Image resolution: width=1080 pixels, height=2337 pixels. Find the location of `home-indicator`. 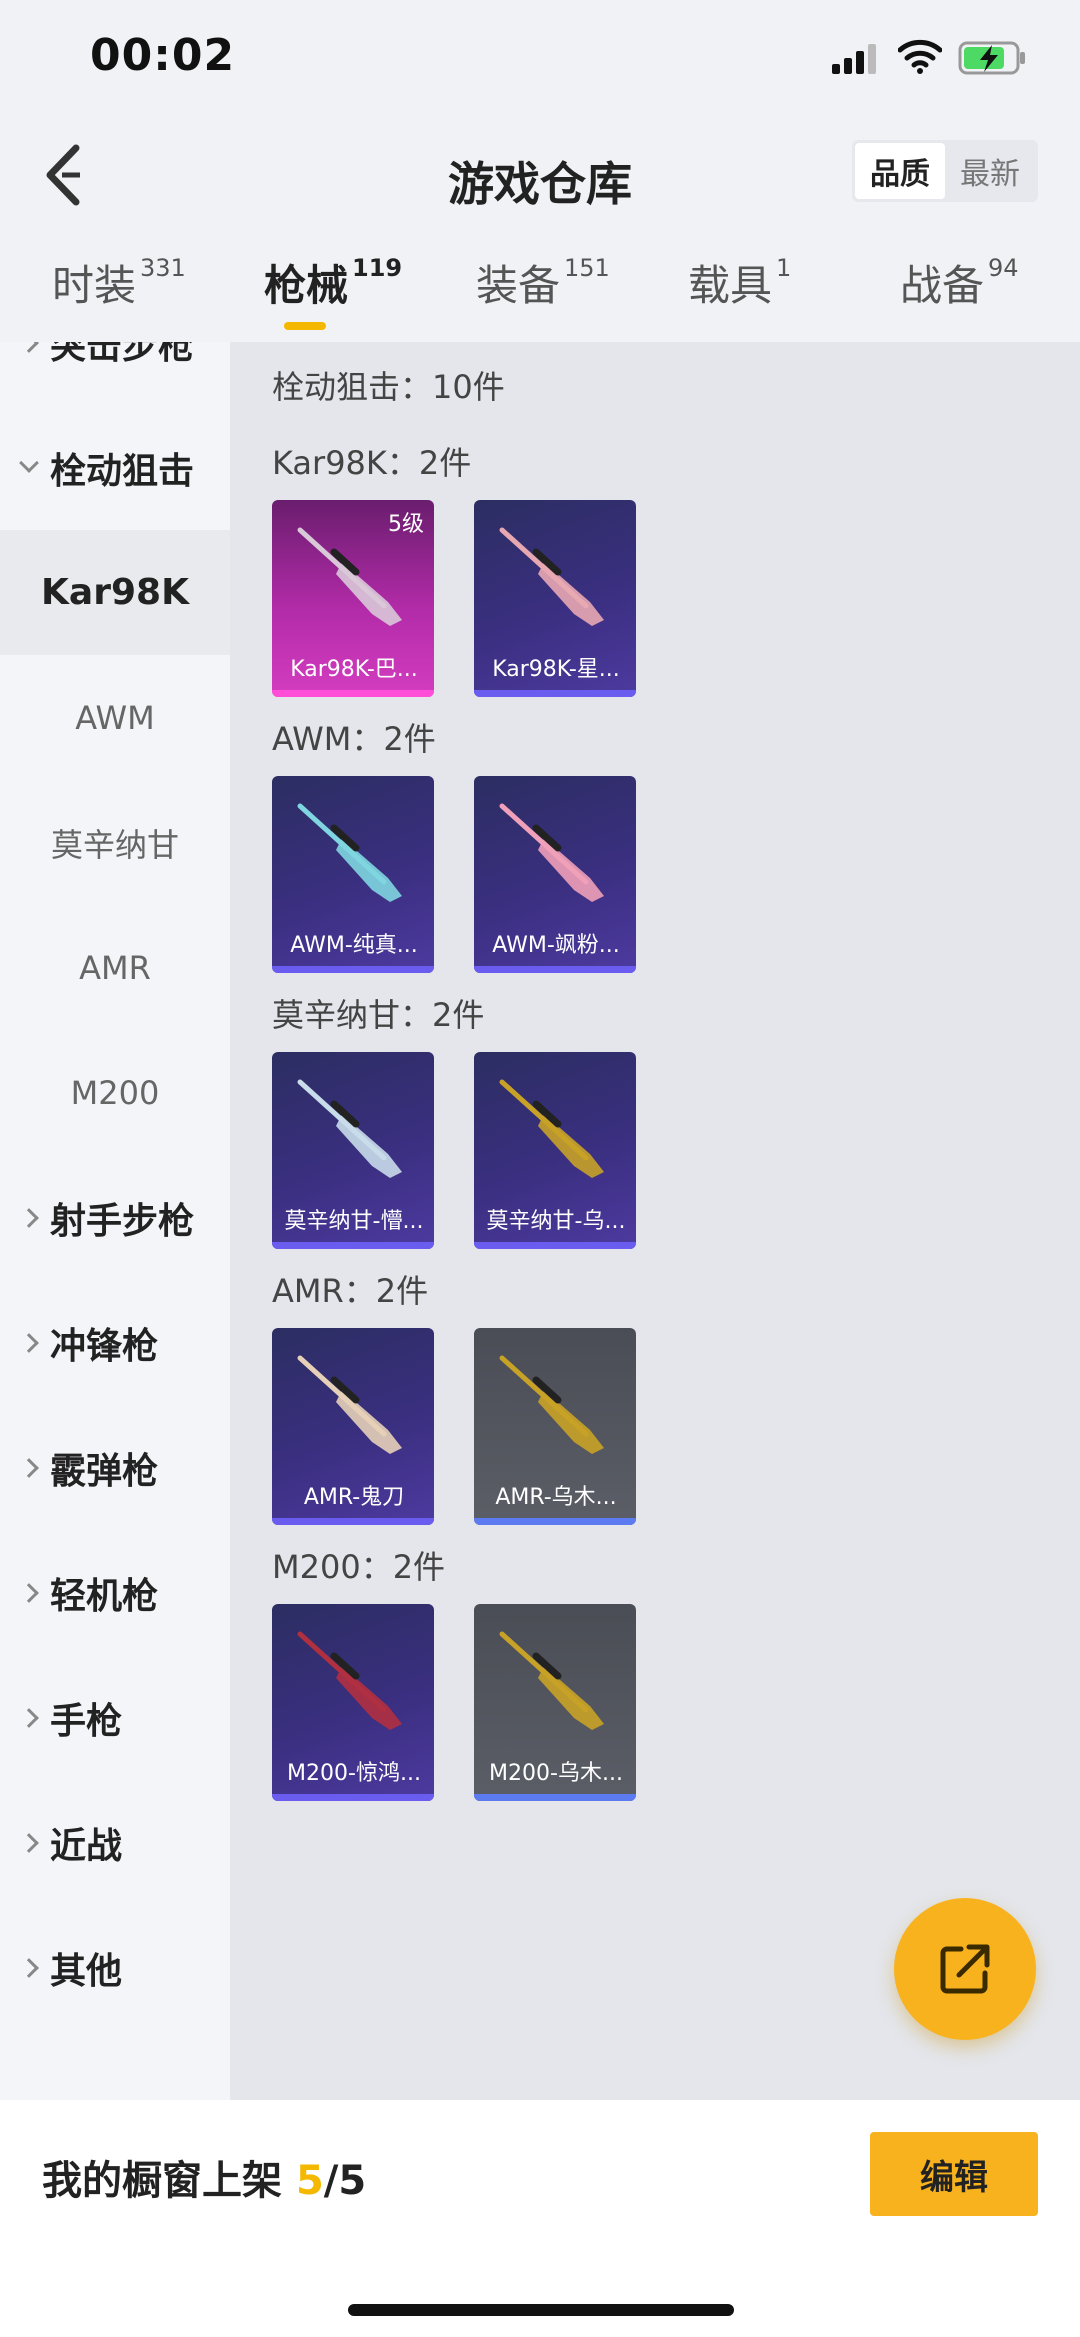

home-indicator is located at coordinates (541, 2310).